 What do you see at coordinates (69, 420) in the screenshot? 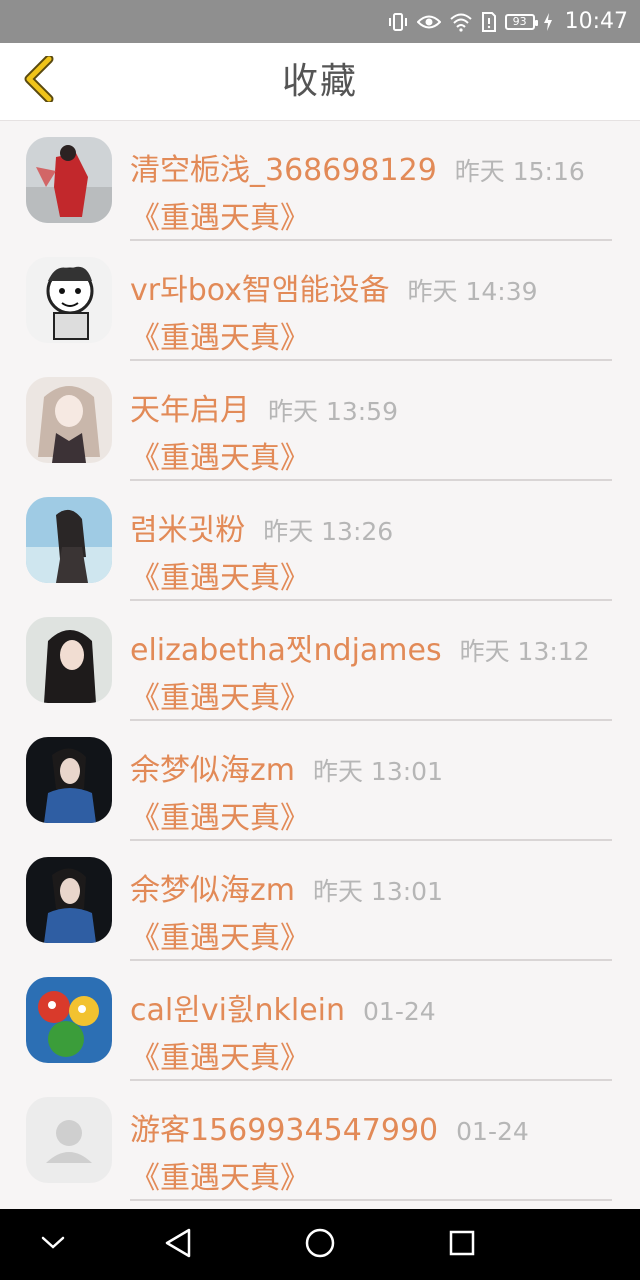
I see `anime-girl-avatar` at bounding box center [69, 420].